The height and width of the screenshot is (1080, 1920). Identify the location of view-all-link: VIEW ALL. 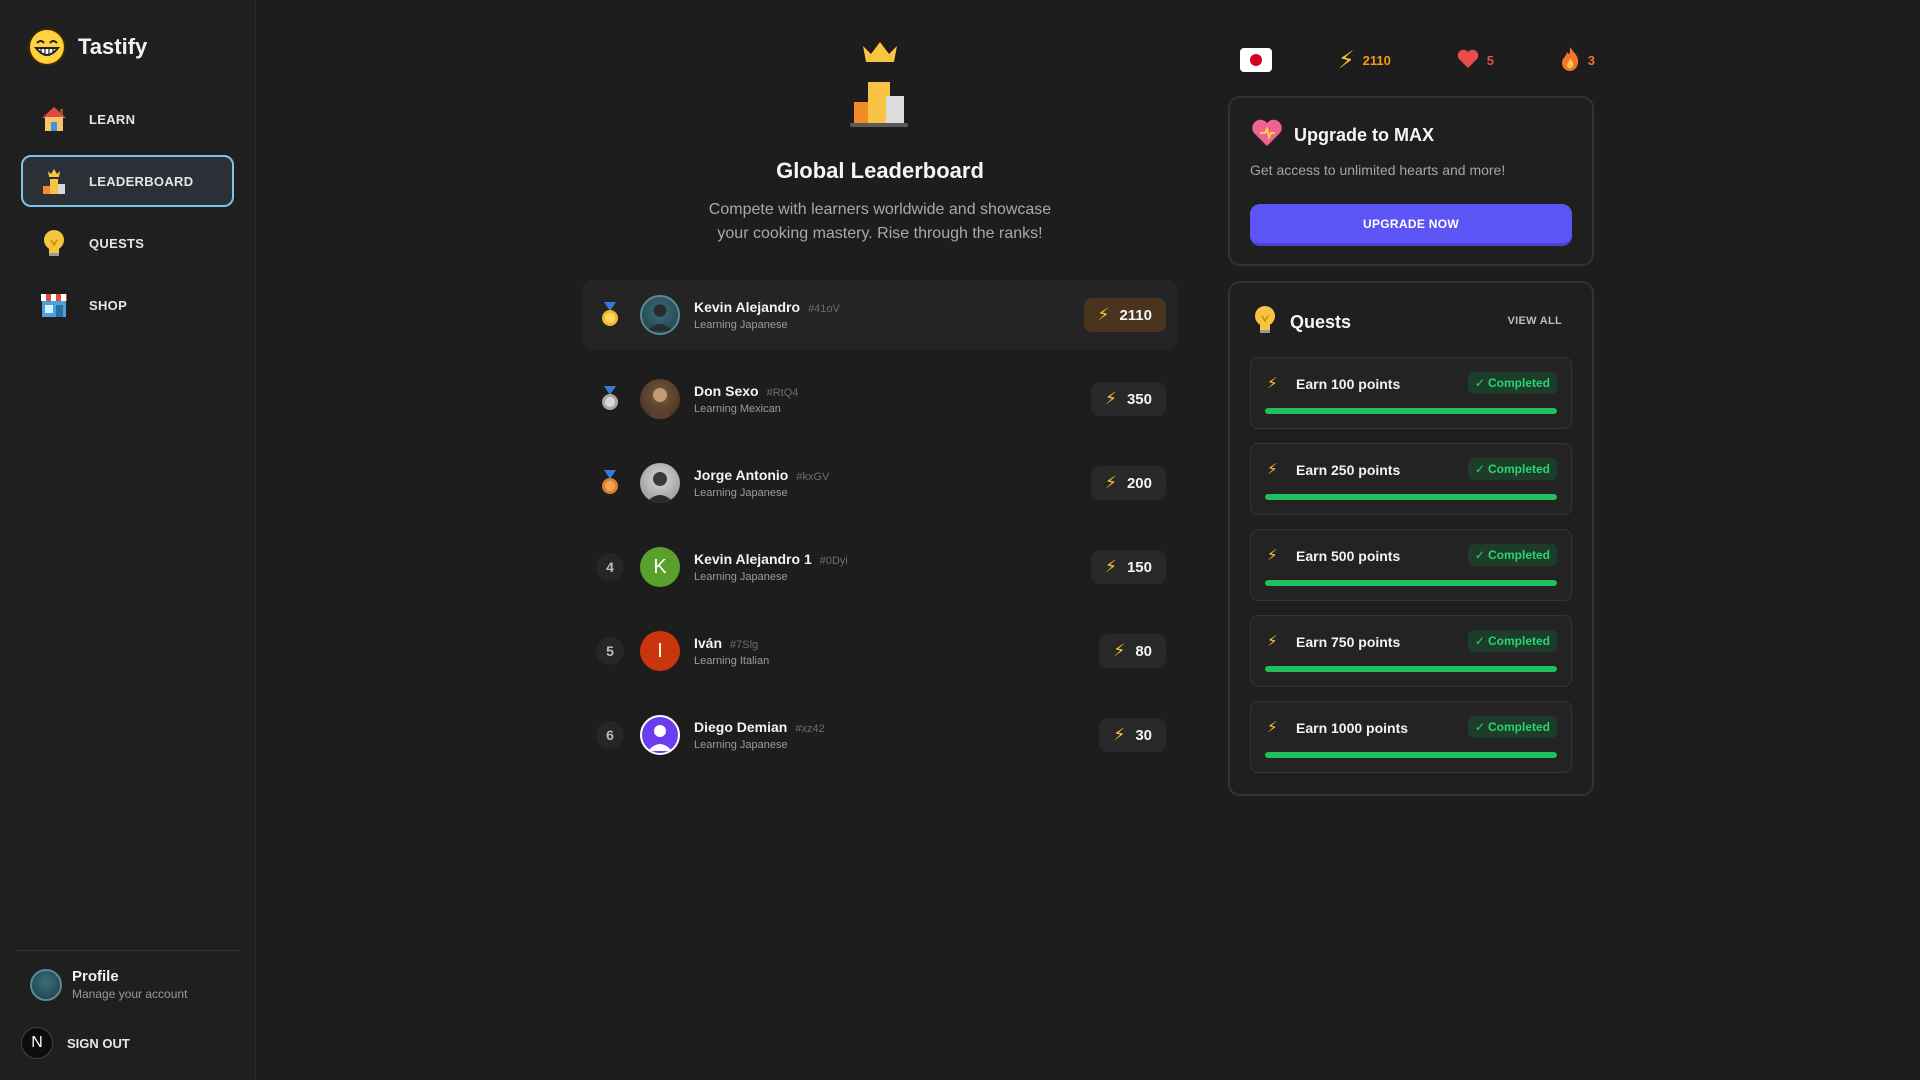
(1534, 321).